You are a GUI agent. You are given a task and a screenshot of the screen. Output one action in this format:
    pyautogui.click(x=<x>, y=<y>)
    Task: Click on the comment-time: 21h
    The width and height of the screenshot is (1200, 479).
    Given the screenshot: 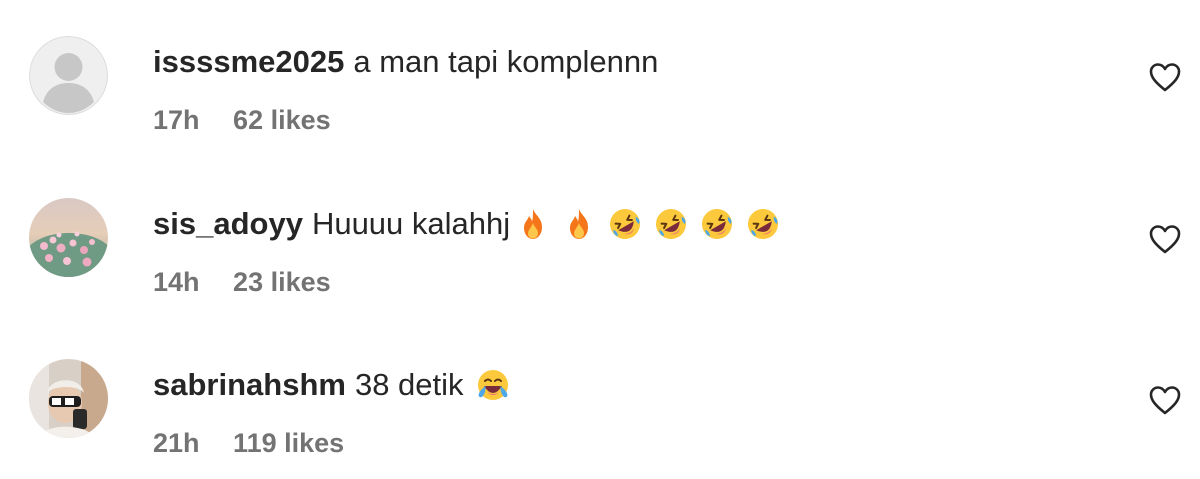 What is the action you would take?
    pyautogui.click(x=176, y=443)
    